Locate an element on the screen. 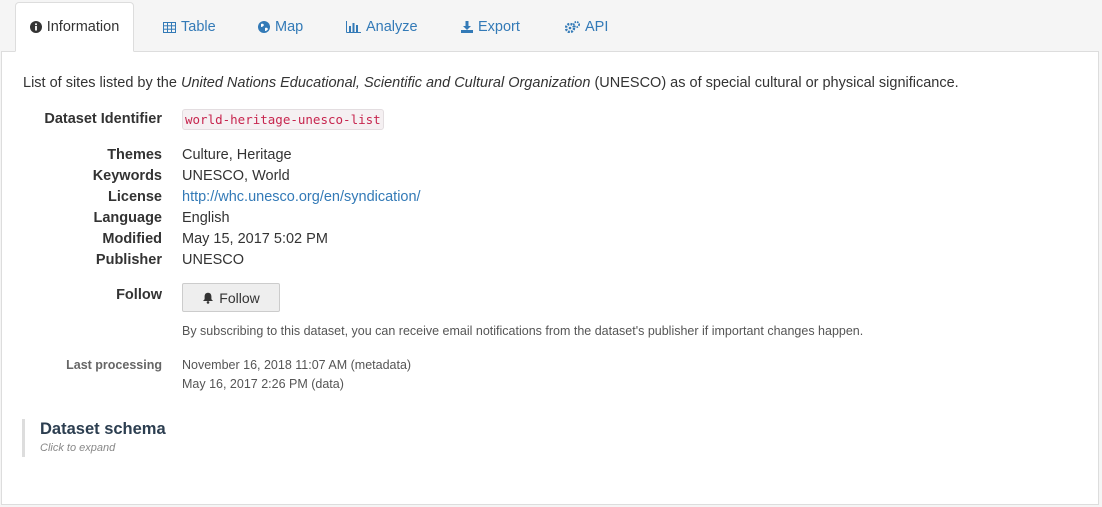 This screenshot has width=1102, height=507. processing-data: May 16, 2017 2:26 PM (data) is located at coordinates (263, 384).